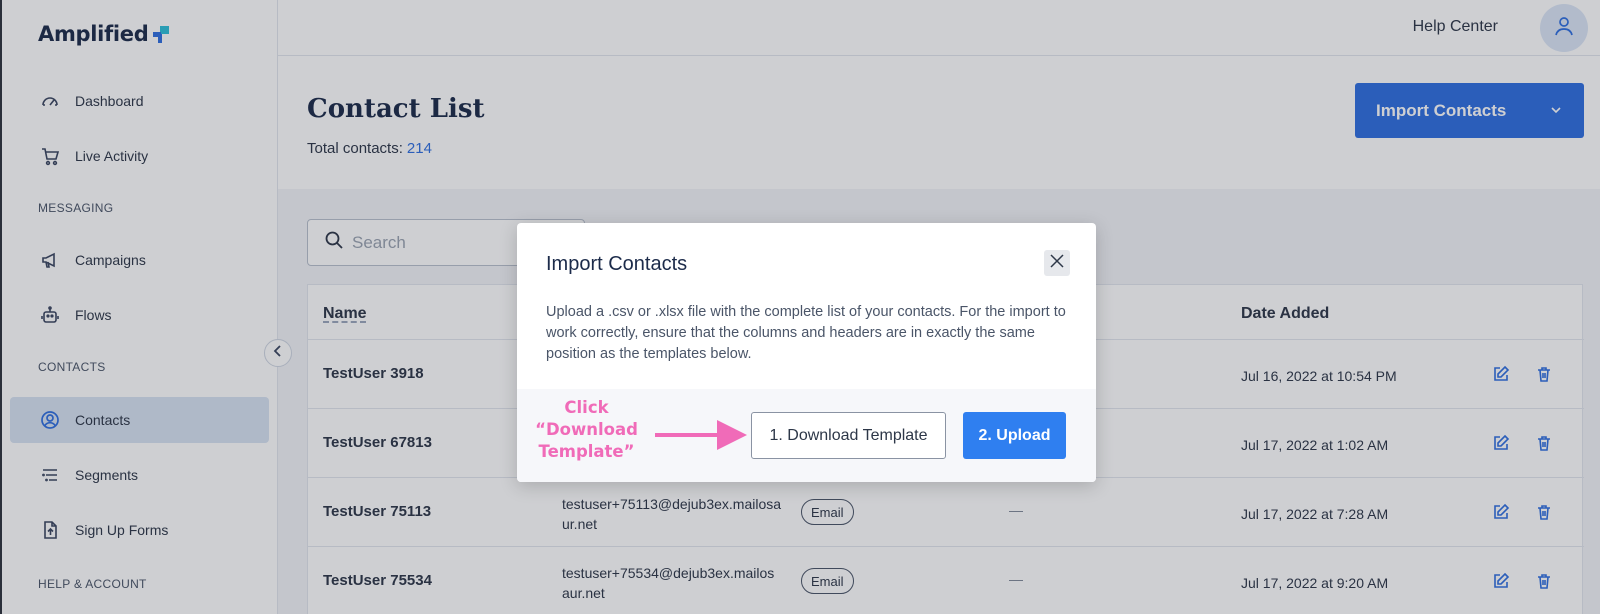  What do you see at coordinates (586, 429) in the screenshot?
I see `tutorial-annotation: Click “Download Template”` at bounding box center [586, 429].